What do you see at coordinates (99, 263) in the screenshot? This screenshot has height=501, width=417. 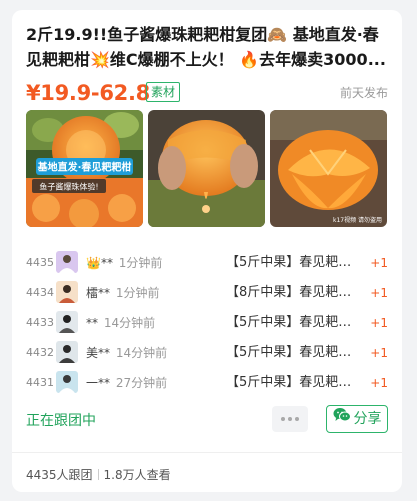 I see `user-name: 👑**` at bounding box center [99, 263].